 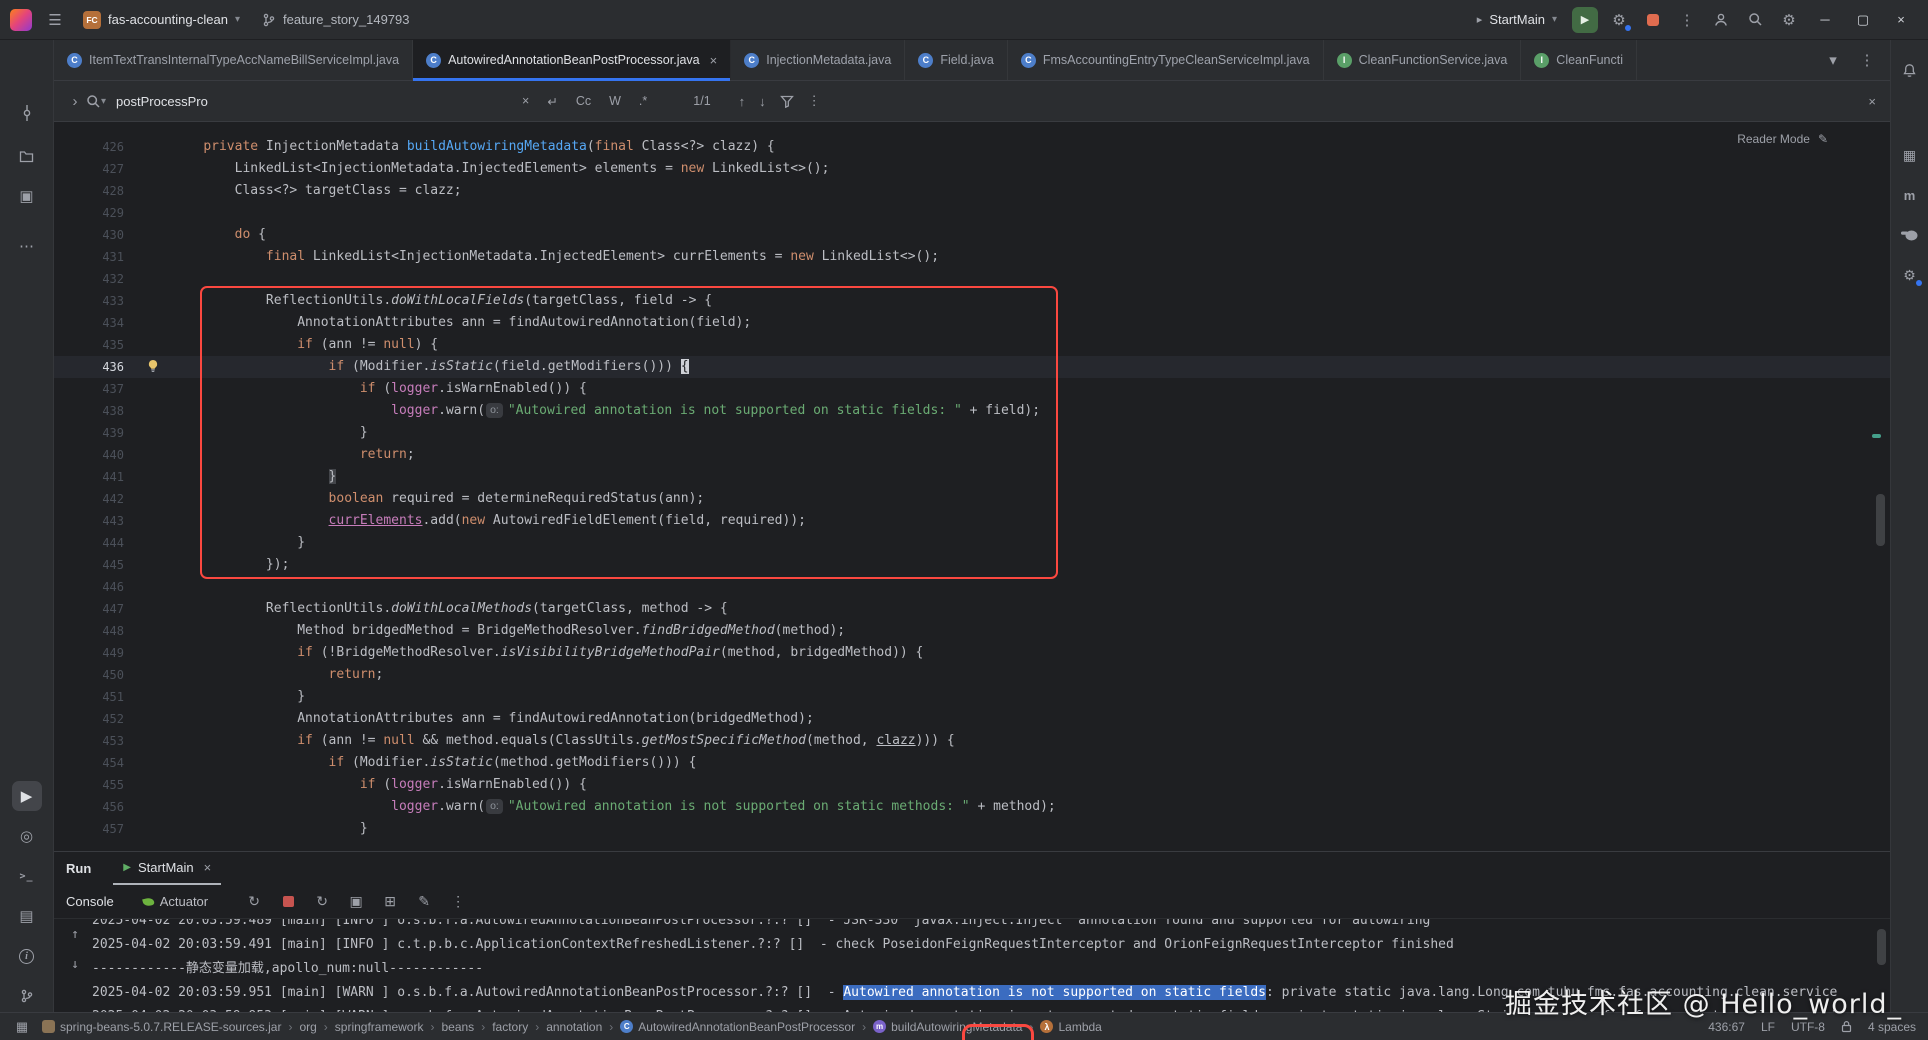 I want to click on more-icon: ⋯, so click(x=27, y=246).